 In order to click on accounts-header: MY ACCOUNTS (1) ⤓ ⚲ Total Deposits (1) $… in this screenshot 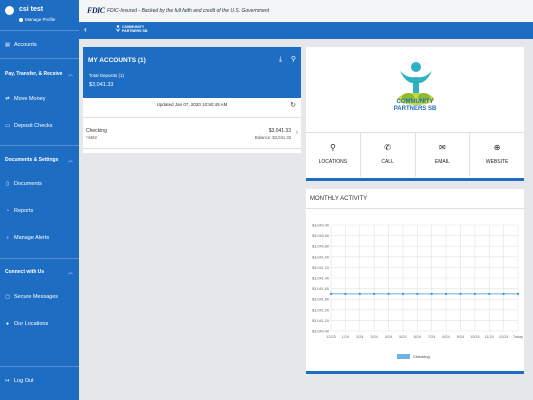, I will do `click(192, 72)`.